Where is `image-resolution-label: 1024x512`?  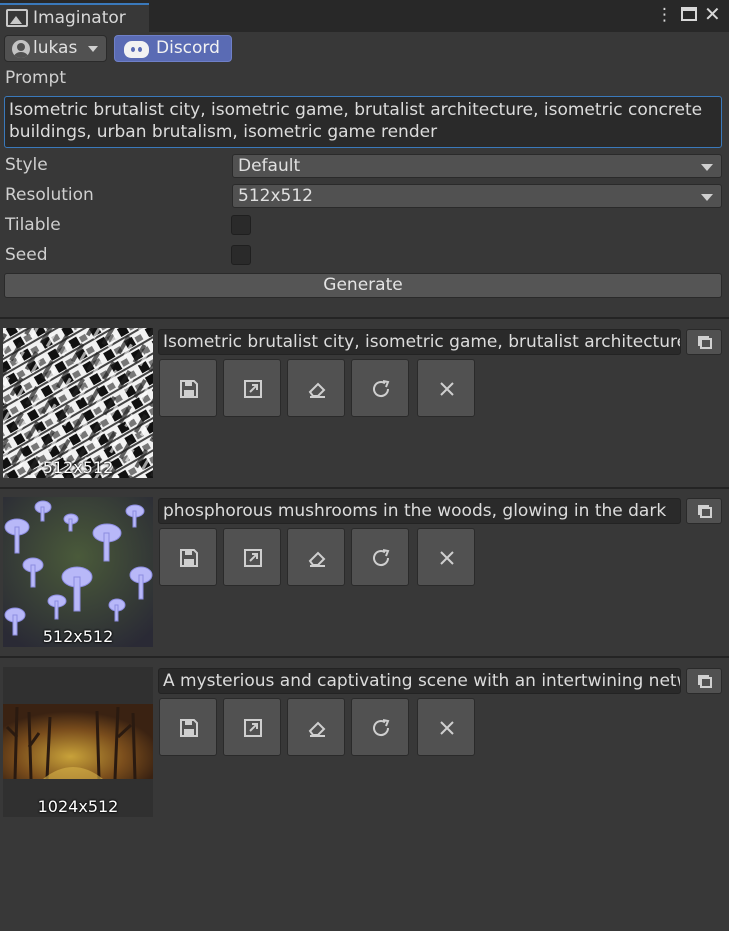
image-resolution-label: 1024x512 is located at coordinates (78, 806).